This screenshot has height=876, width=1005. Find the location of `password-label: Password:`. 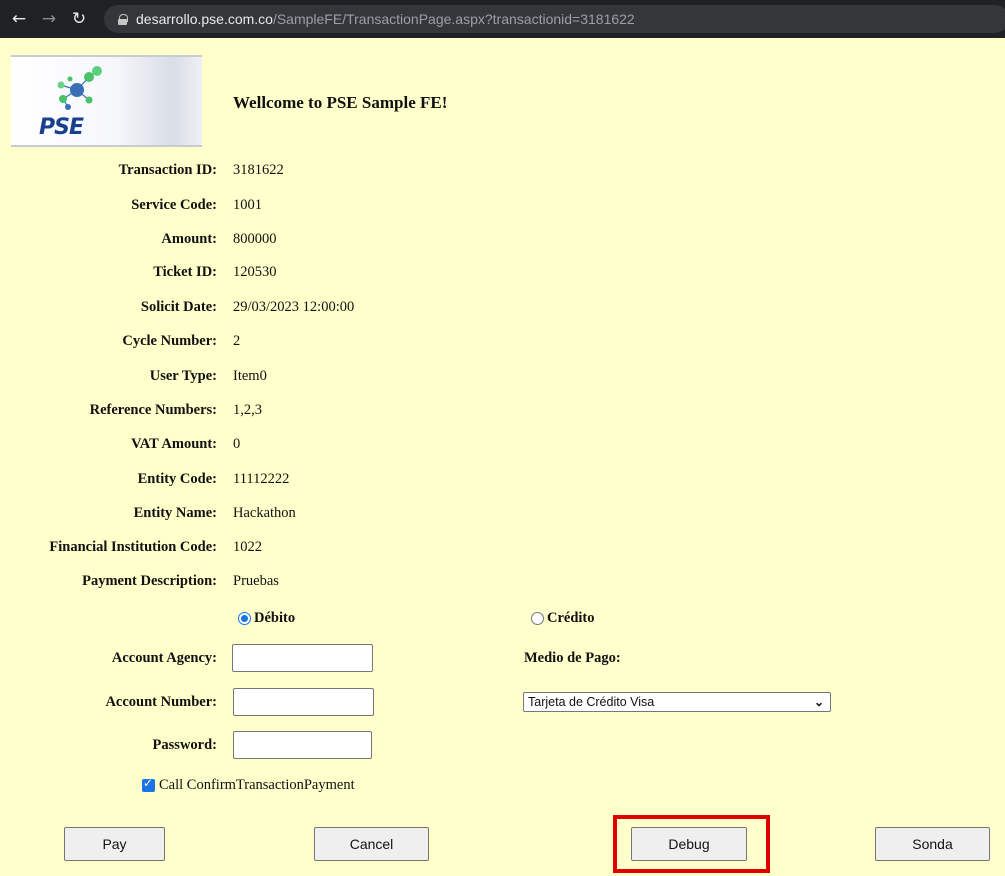

password-label: Password: is located at coordinates (184, 745).